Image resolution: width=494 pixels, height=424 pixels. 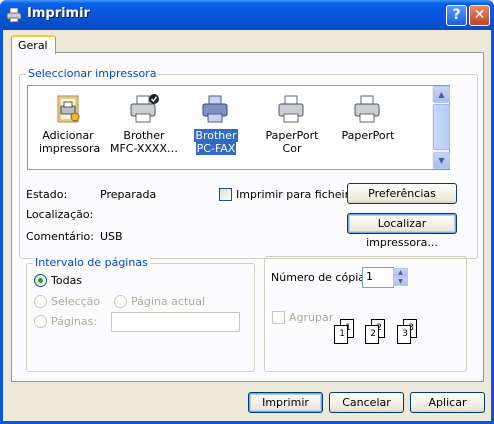 What do you see at coordinates (311, 317) in the screenshot?
I see `collate-label: Agrupar` at bounding box center [311, 317].